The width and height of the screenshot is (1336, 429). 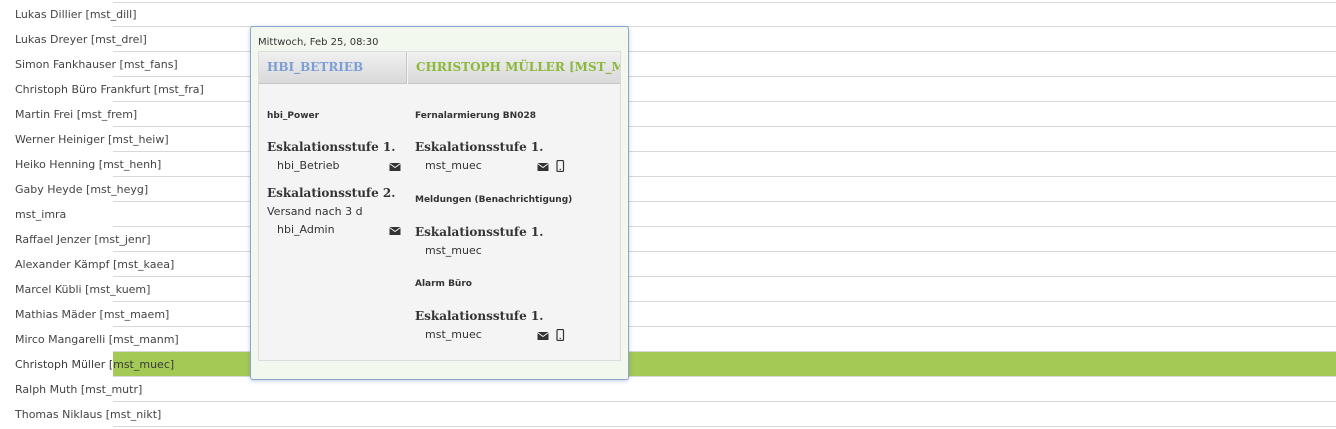 I want to click on user-row: Gaby Heyde [mst_heyg], so click(x=668, y=189).